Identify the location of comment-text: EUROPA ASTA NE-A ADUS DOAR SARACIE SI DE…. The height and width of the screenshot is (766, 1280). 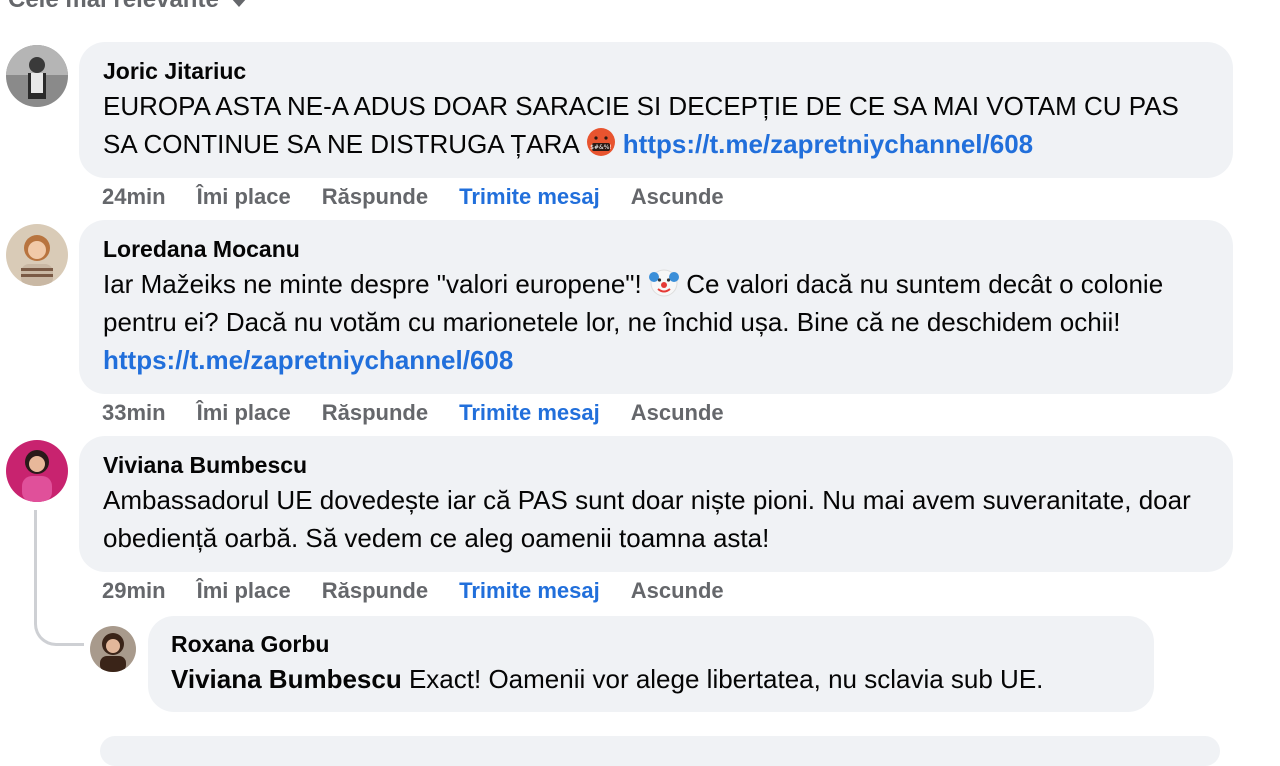
(656, 125).